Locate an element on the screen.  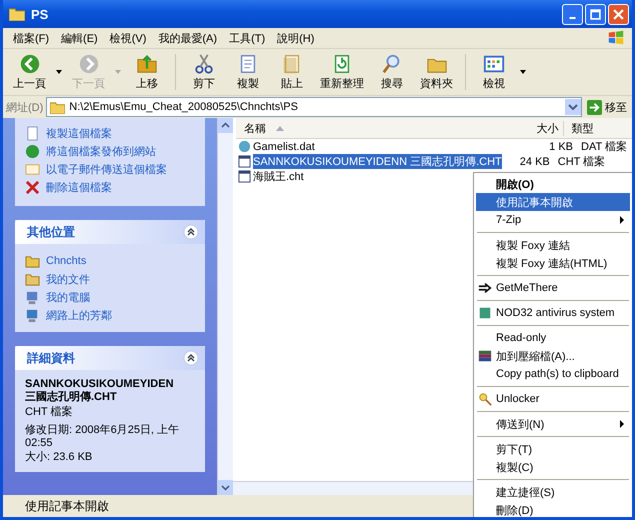
menu-item: 檔案(F) is located at coordinates (31, 38).